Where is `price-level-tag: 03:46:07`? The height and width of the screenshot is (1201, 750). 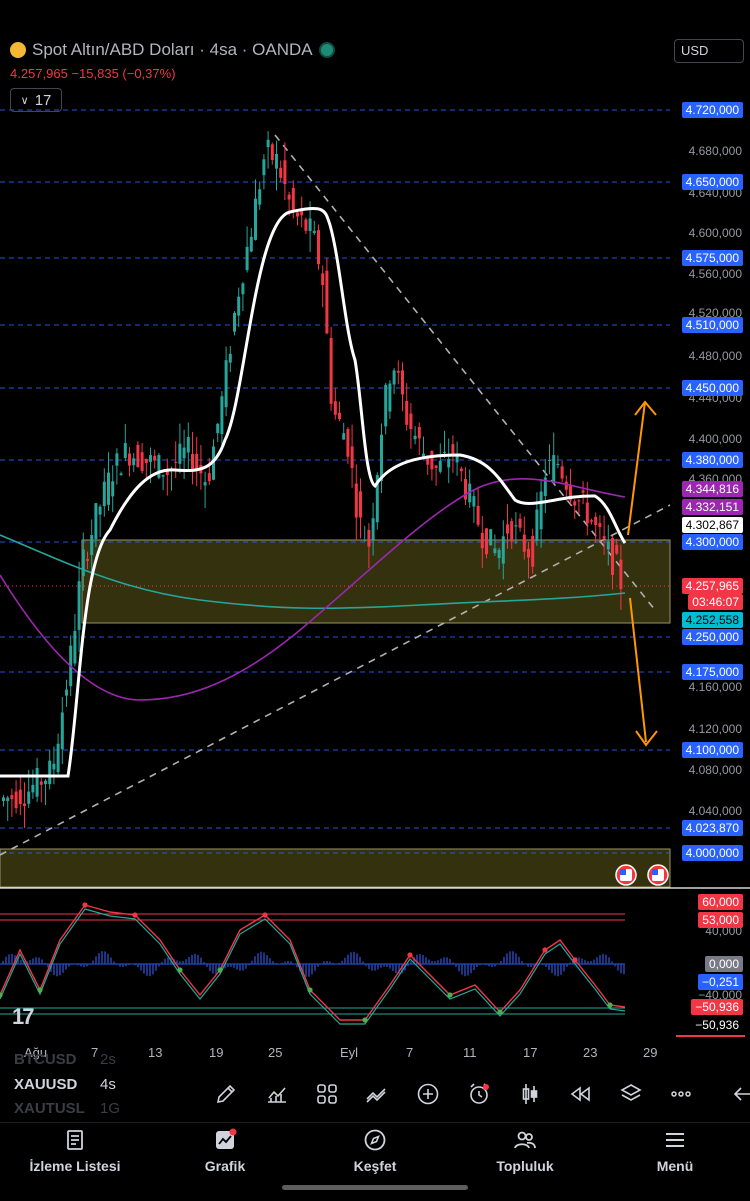 price-level-tag: 03:46:07 is located at coordinates (715, 602).